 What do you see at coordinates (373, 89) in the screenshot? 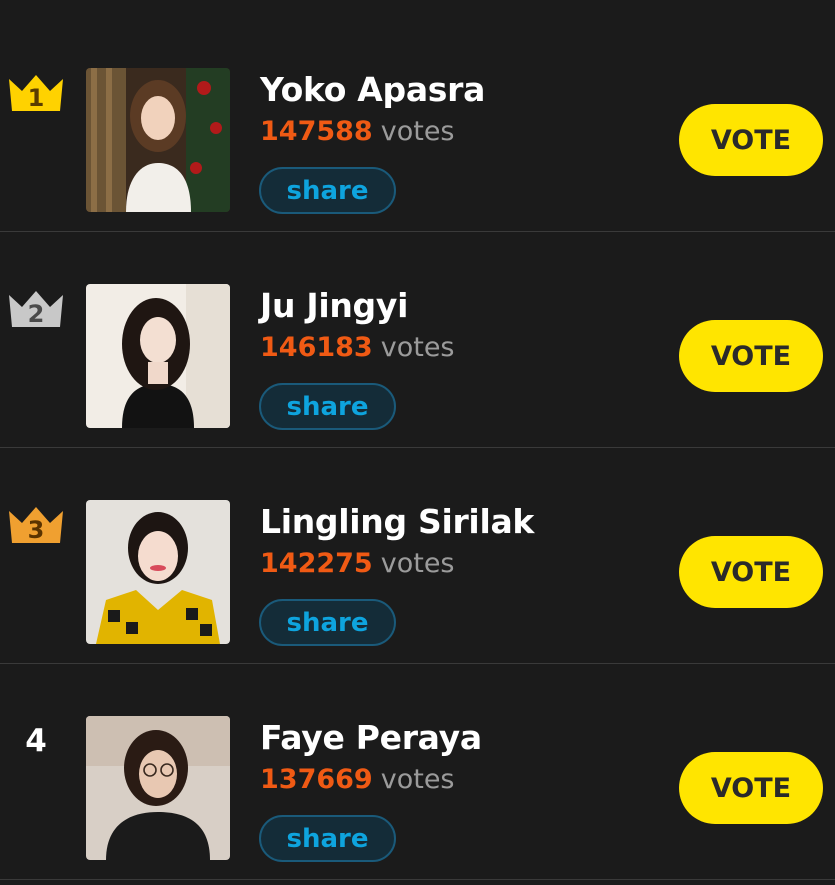
I see `contestant-name: Yoko Apasra` at bounding box center [373, 89].